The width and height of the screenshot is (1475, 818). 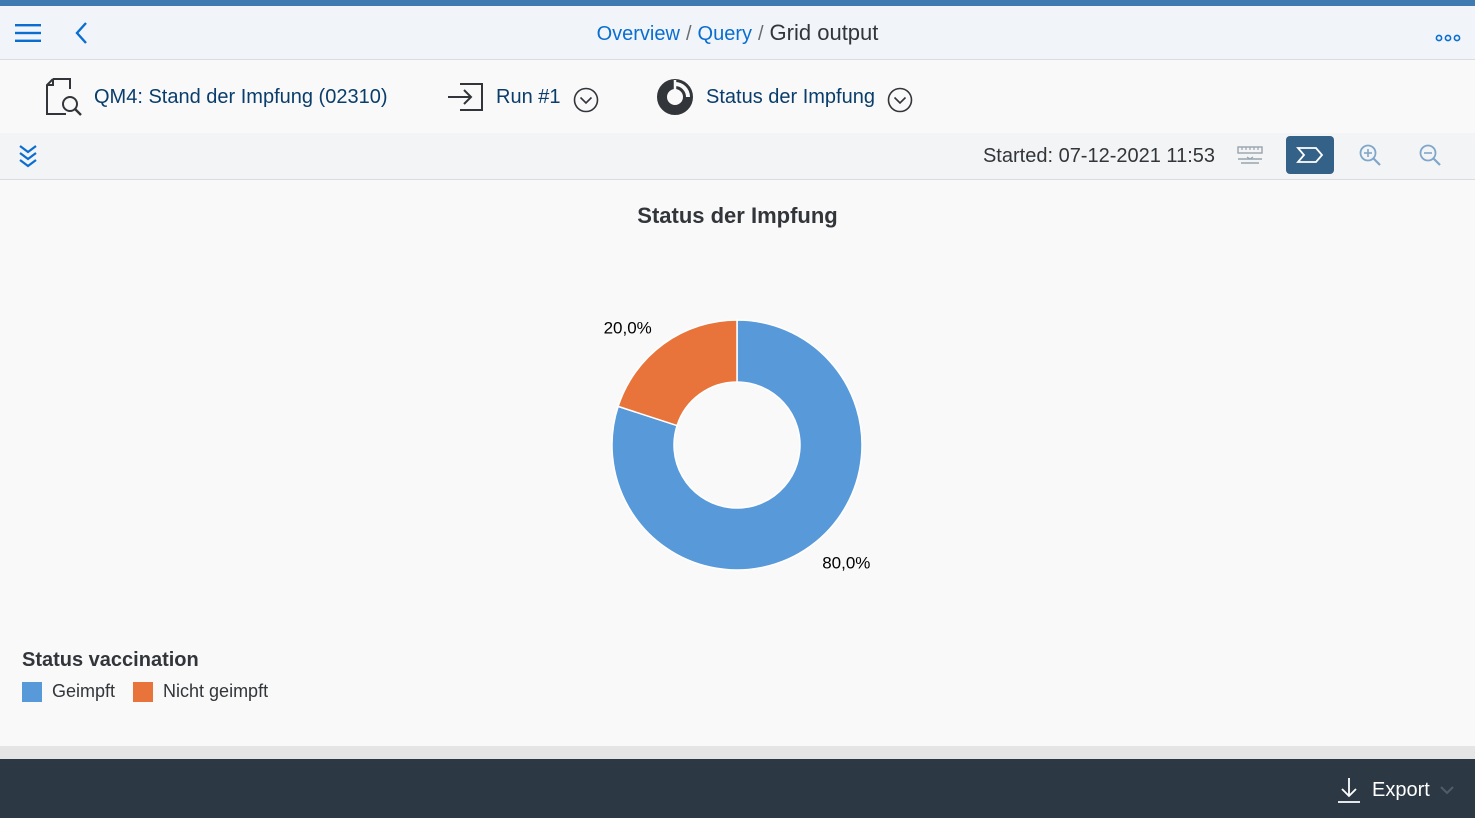 I want to click on document-search-icon, so click(x=64, y=97).